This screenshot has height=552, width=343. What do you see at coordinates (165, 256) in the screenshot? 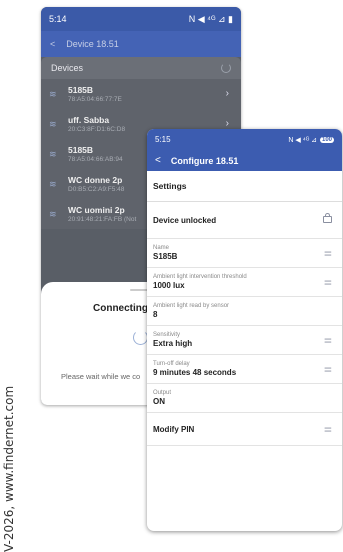
I see `setting-value: S185B` at bounding box center [165, 256].